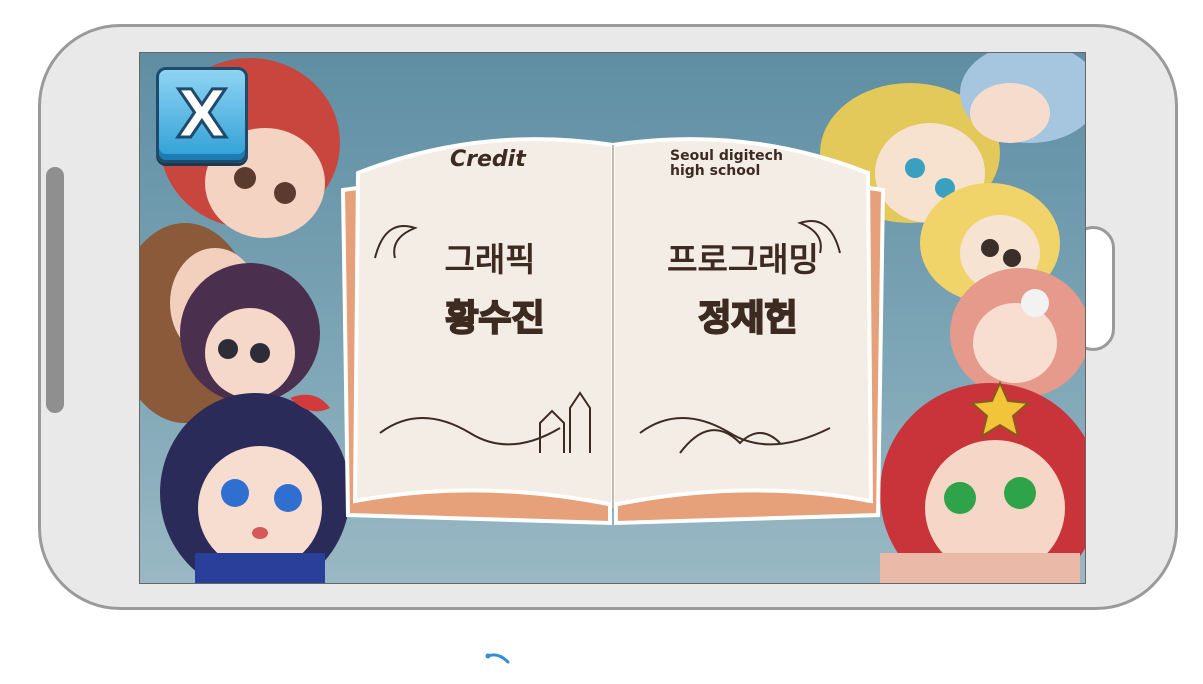 Image resolution: width=1203 pixels, height=684 pixels. I want to click on name-programming: 정재헌, so click(747, 318).